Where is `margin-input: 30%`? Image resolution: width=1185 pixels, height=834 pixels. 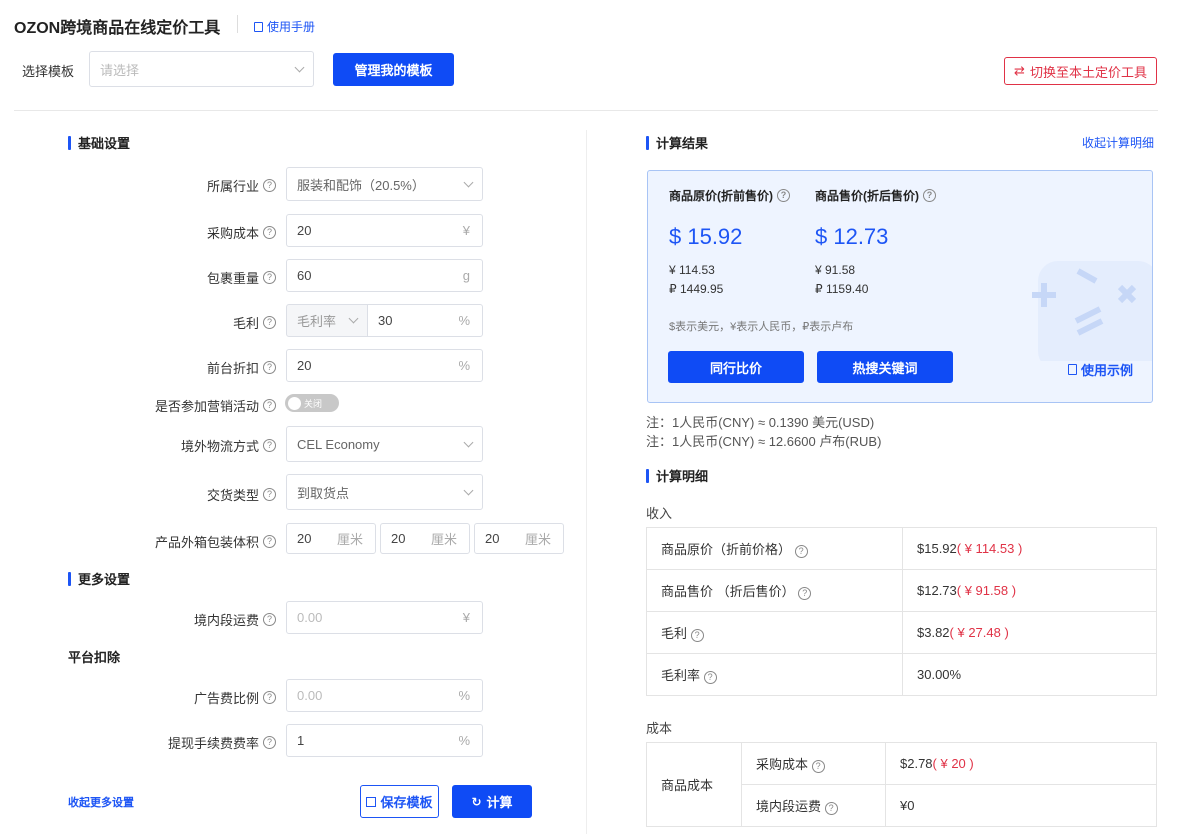
margin-input: 30% is located at coordinates (425, 320).